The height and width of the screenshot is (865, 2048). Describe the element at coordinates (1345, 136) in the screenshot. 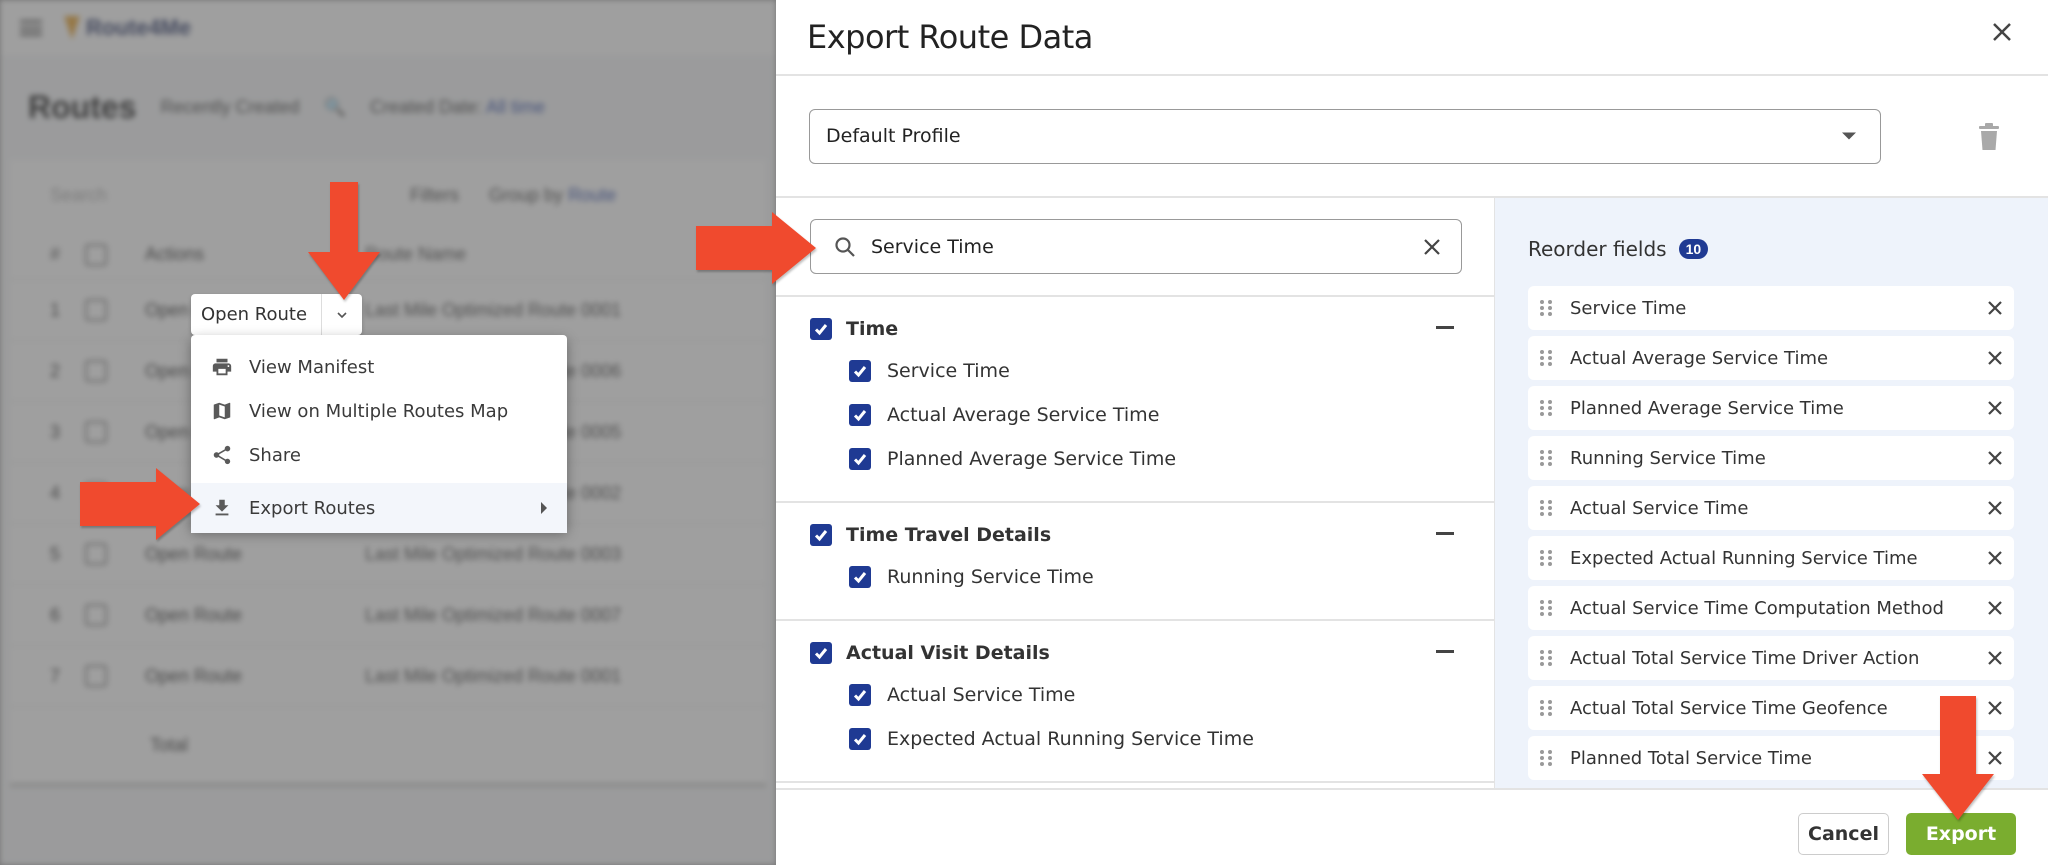

I see `profile-select: Default Profile` at that location.